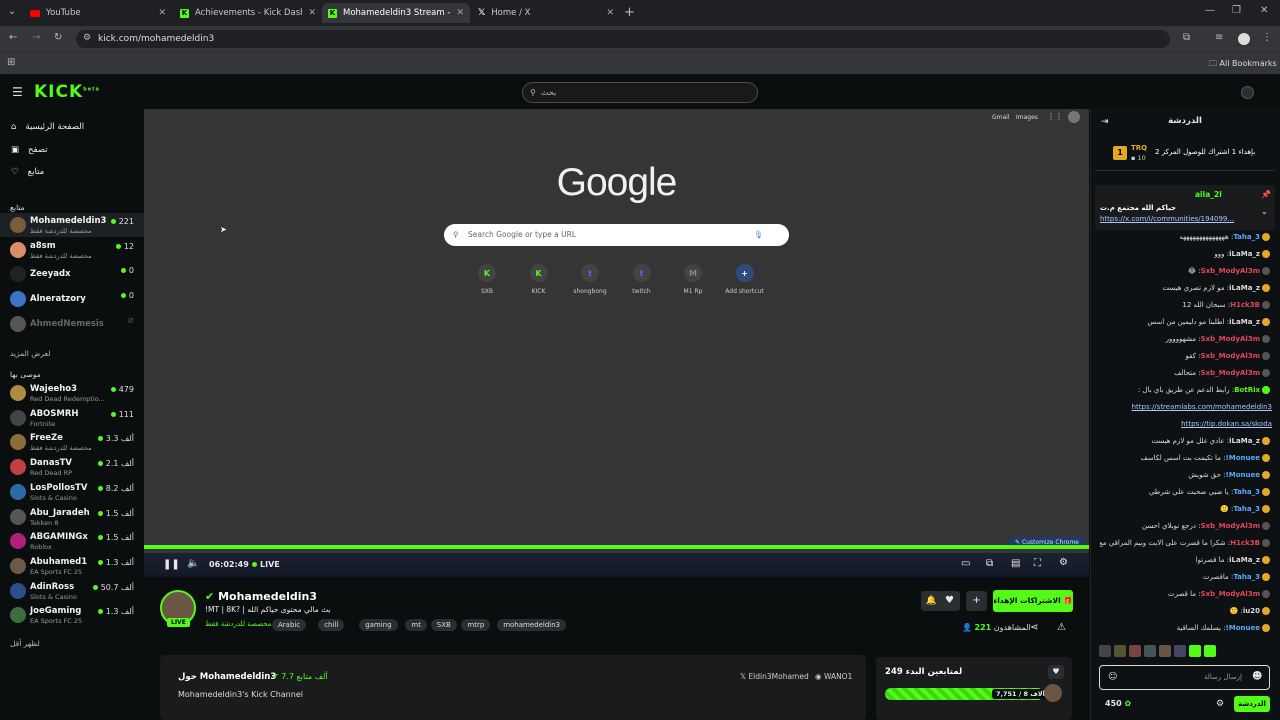 The image size is (1280, 720). Describe the element at coordinates (1264, 10) in the screenshot. I see `window-close-icon: ✕` at that location.